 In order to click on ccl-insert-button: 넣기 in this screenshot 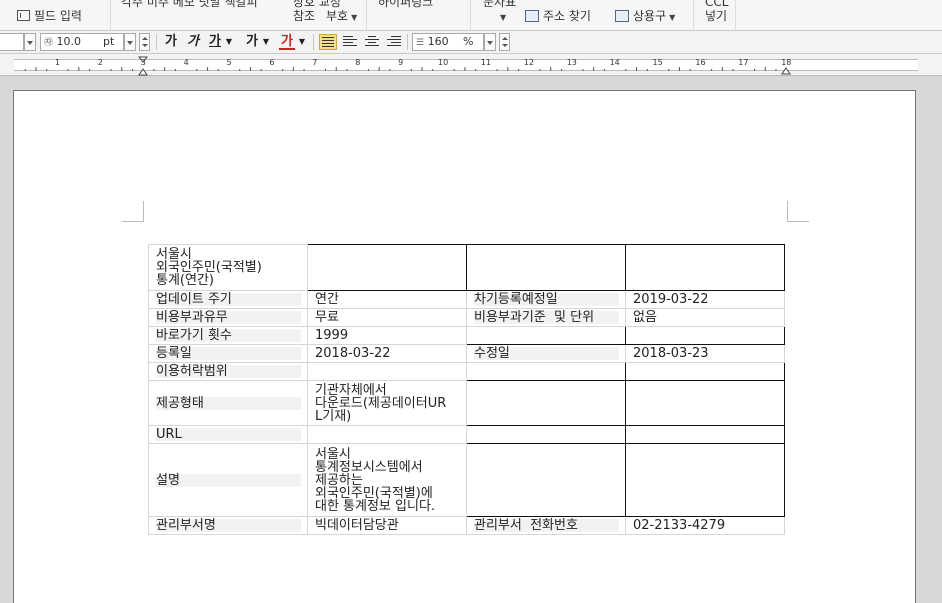, I will do `click(716, 16)`.